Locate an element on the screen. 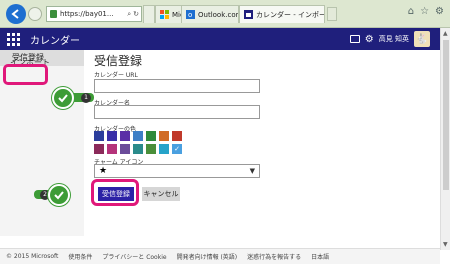 This screenshot has width=450, height=264. address-bar: https://bay01... ⌕ ↻ is located at coordinates (94, 14).